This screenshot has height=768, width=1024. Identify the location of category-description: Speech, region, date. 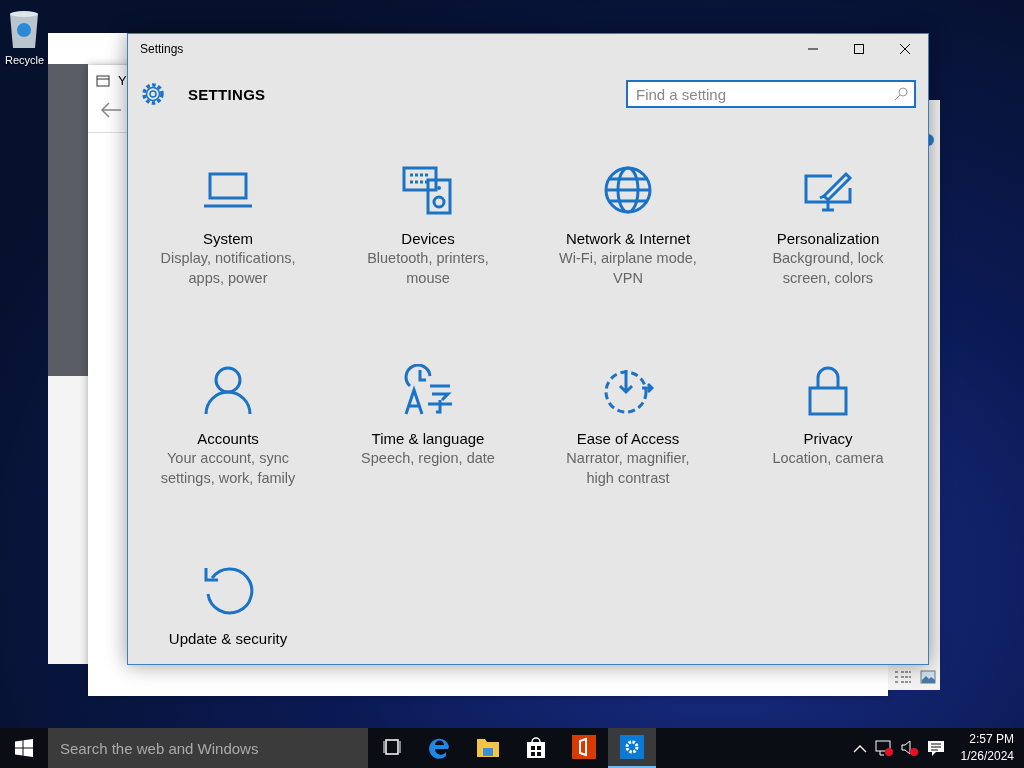
(428, 458).